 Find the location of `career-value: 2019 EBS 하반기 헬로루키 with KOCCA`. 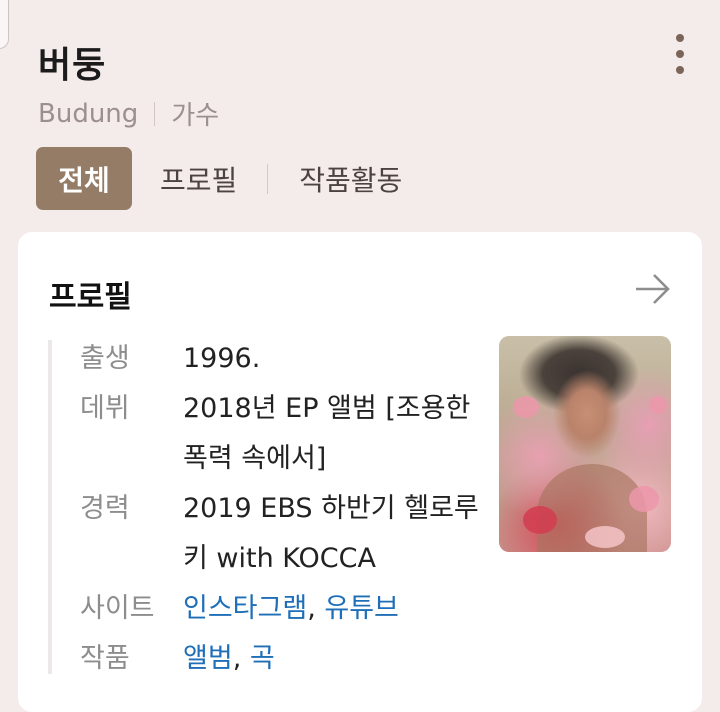

career-value: 2019 EBS 하반기 헬로루키 with KOCCA is located at coordinates (331, 533).